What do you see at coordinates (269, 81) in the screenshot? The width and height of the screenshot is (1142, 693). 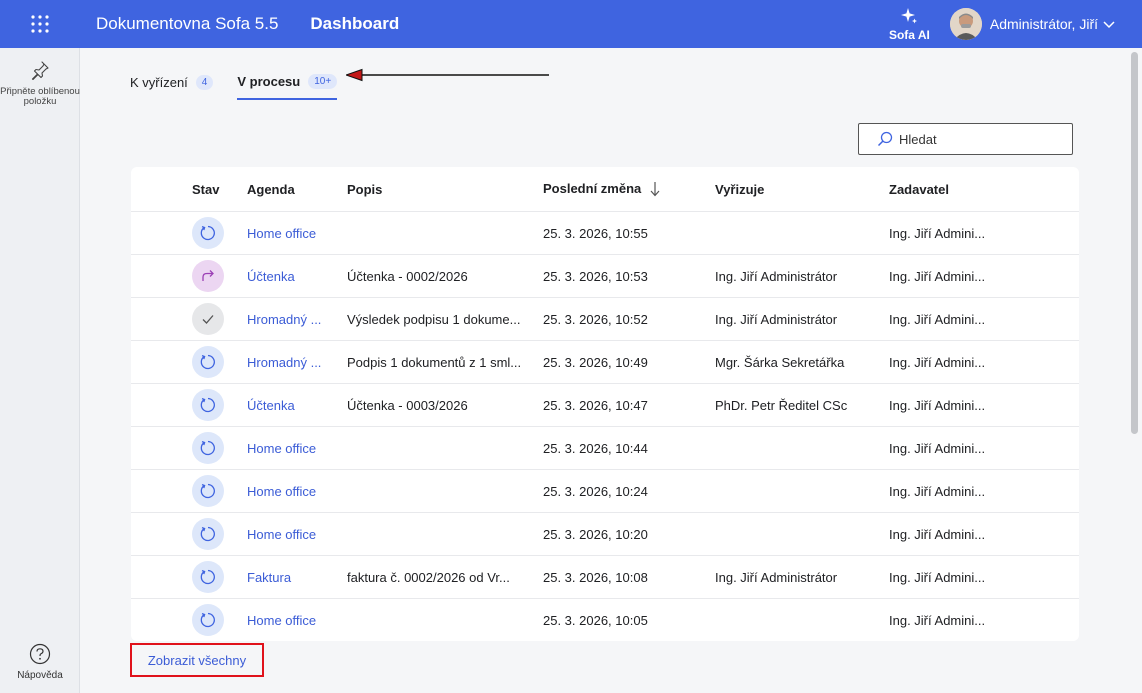 I see `tab-label: V procesu` at bounding box center [269, 81].